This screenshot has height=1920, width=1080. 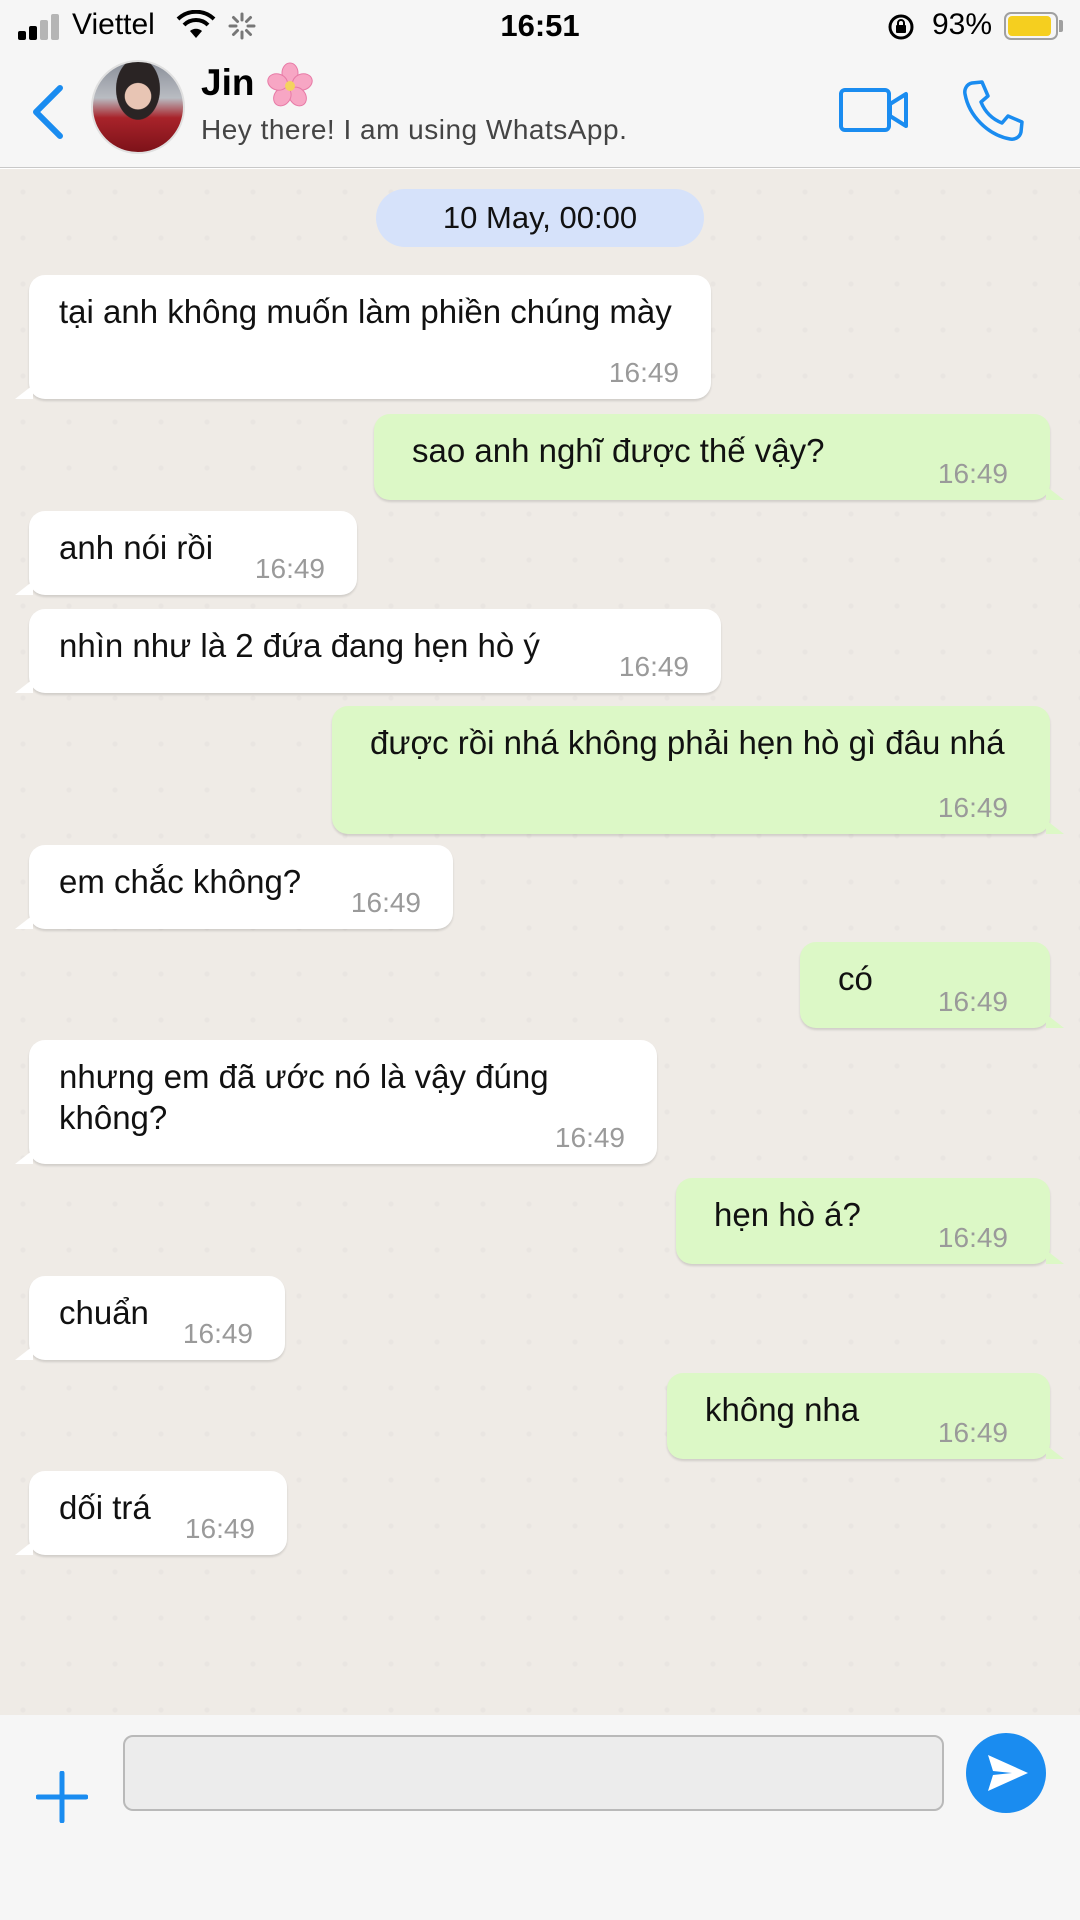 I want to click on status-time: 16:51, so click(x=540, y=25).